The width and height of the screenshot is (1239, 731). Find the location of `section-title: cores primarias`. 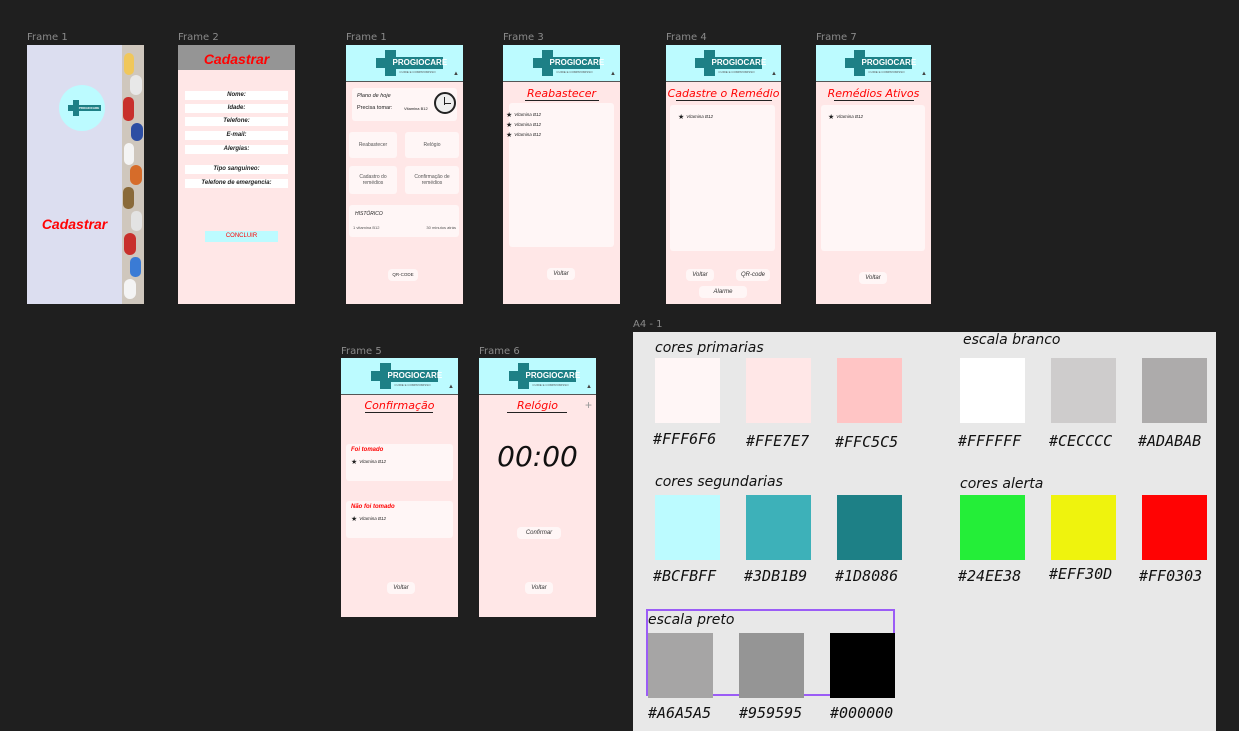

section-title: cores primarias is located at coordinates (709, 348).